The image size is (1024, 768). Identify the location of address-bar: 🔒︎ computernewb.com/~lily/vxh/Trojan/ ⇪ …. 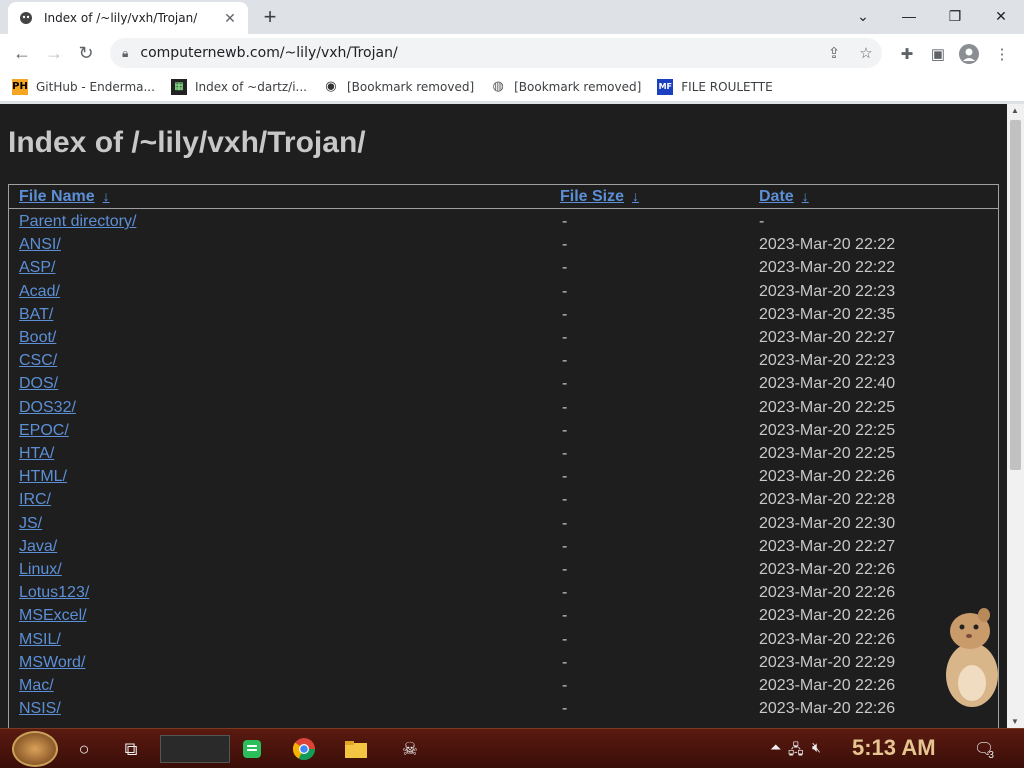
(496, 53).